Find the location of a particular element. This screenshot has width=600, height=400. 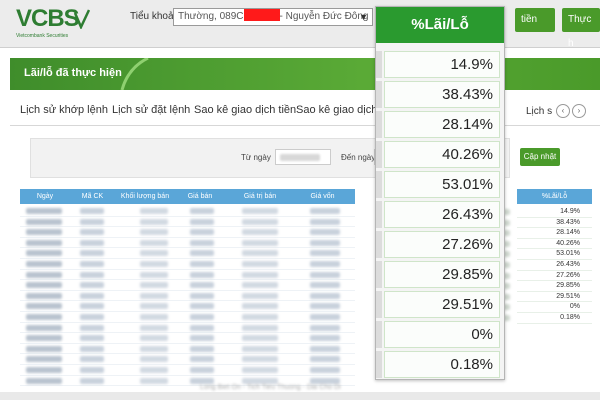

overlay-profit-cell: 29.85% is located at coordinates (442, 274).